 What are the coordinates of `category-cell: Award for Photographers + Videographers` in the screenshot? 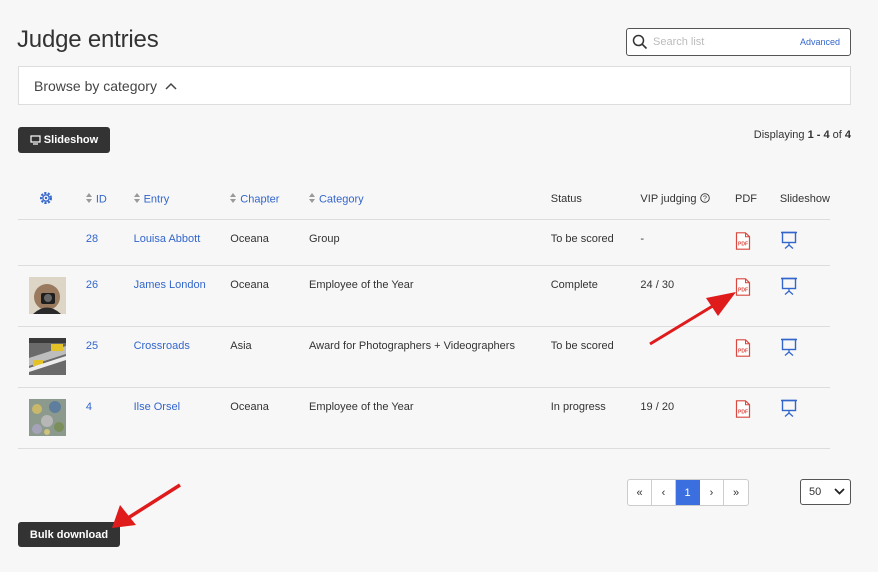 It's located at (429, 357).